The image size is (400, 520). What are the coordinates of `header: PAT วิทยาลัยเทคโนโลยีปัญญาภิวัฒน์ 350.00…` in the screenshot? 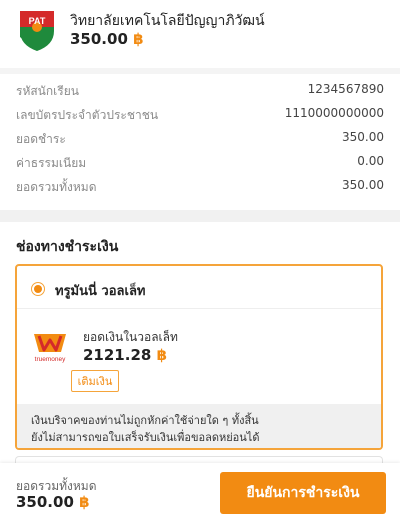 It's located at (200, 34).